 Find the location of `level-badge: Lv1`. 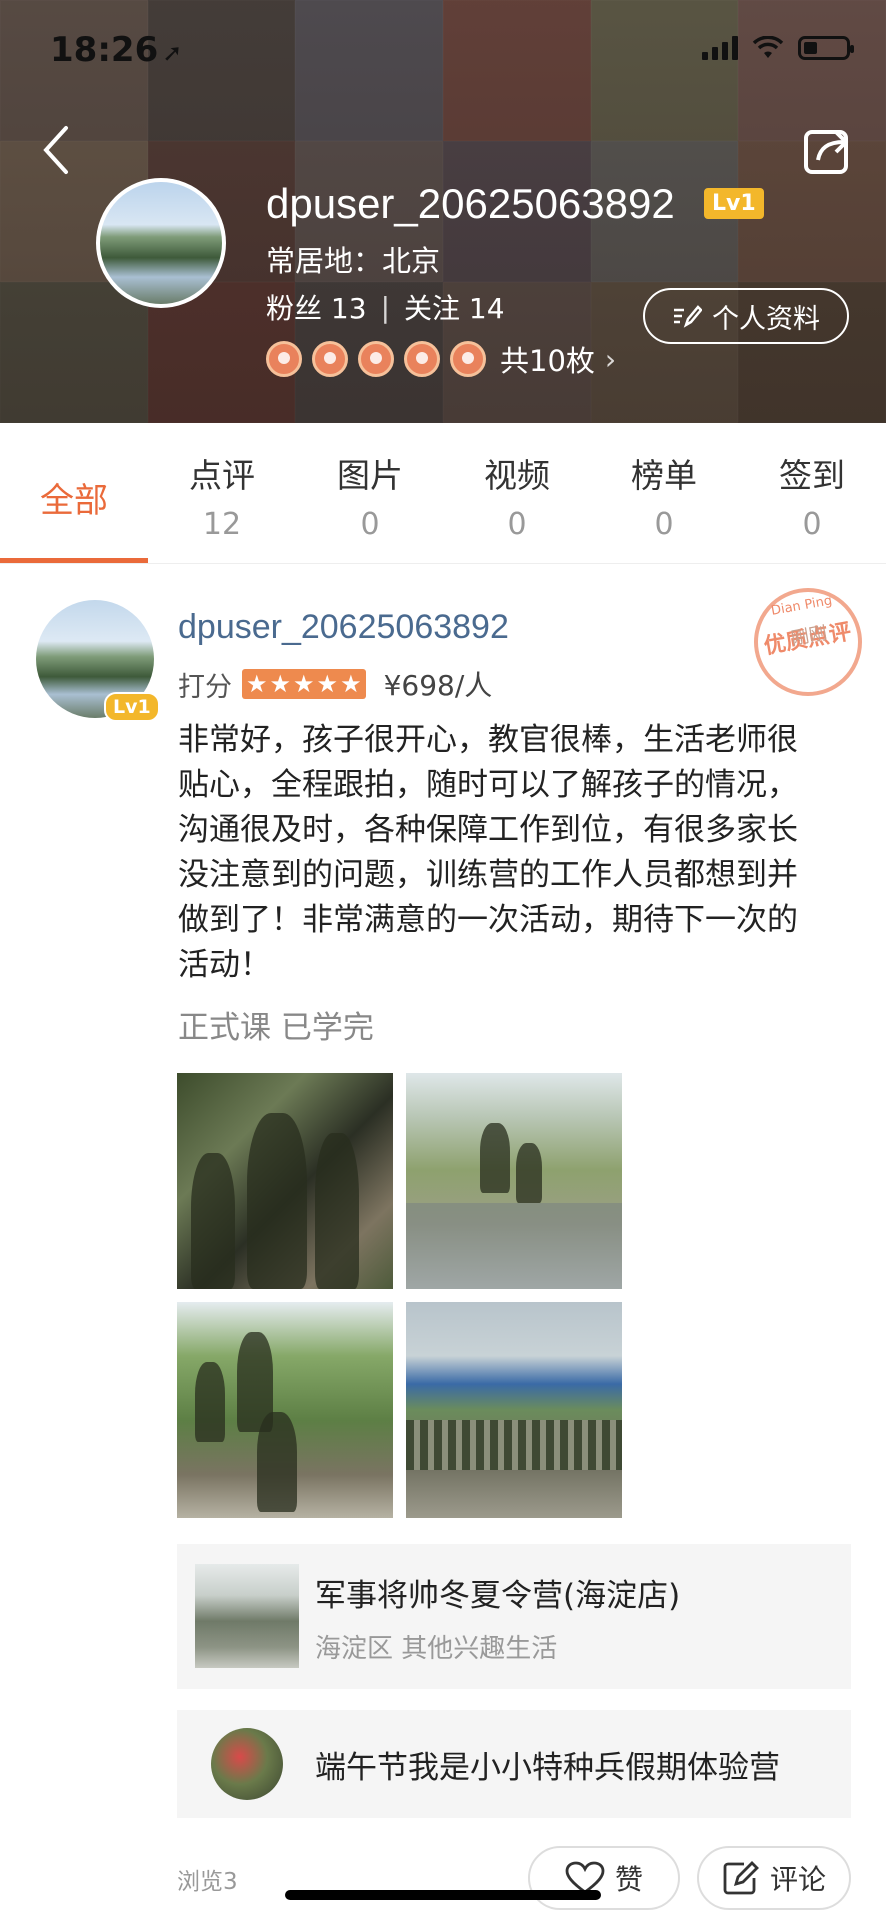

level-badge: Lv1 is located at coordinates (734, 203).